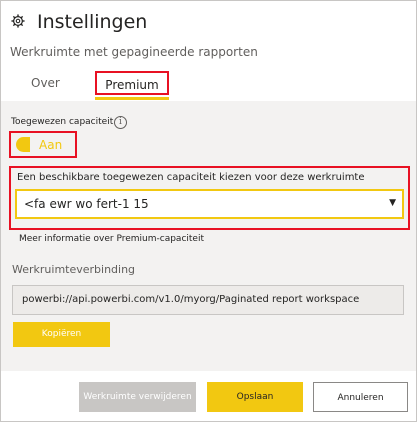 This screenshot has width=417, height=422. What do you see at coordinates (92, 22) in the screenshot?
I see `page-title: Instellingen` at bounding box center [92, 22].